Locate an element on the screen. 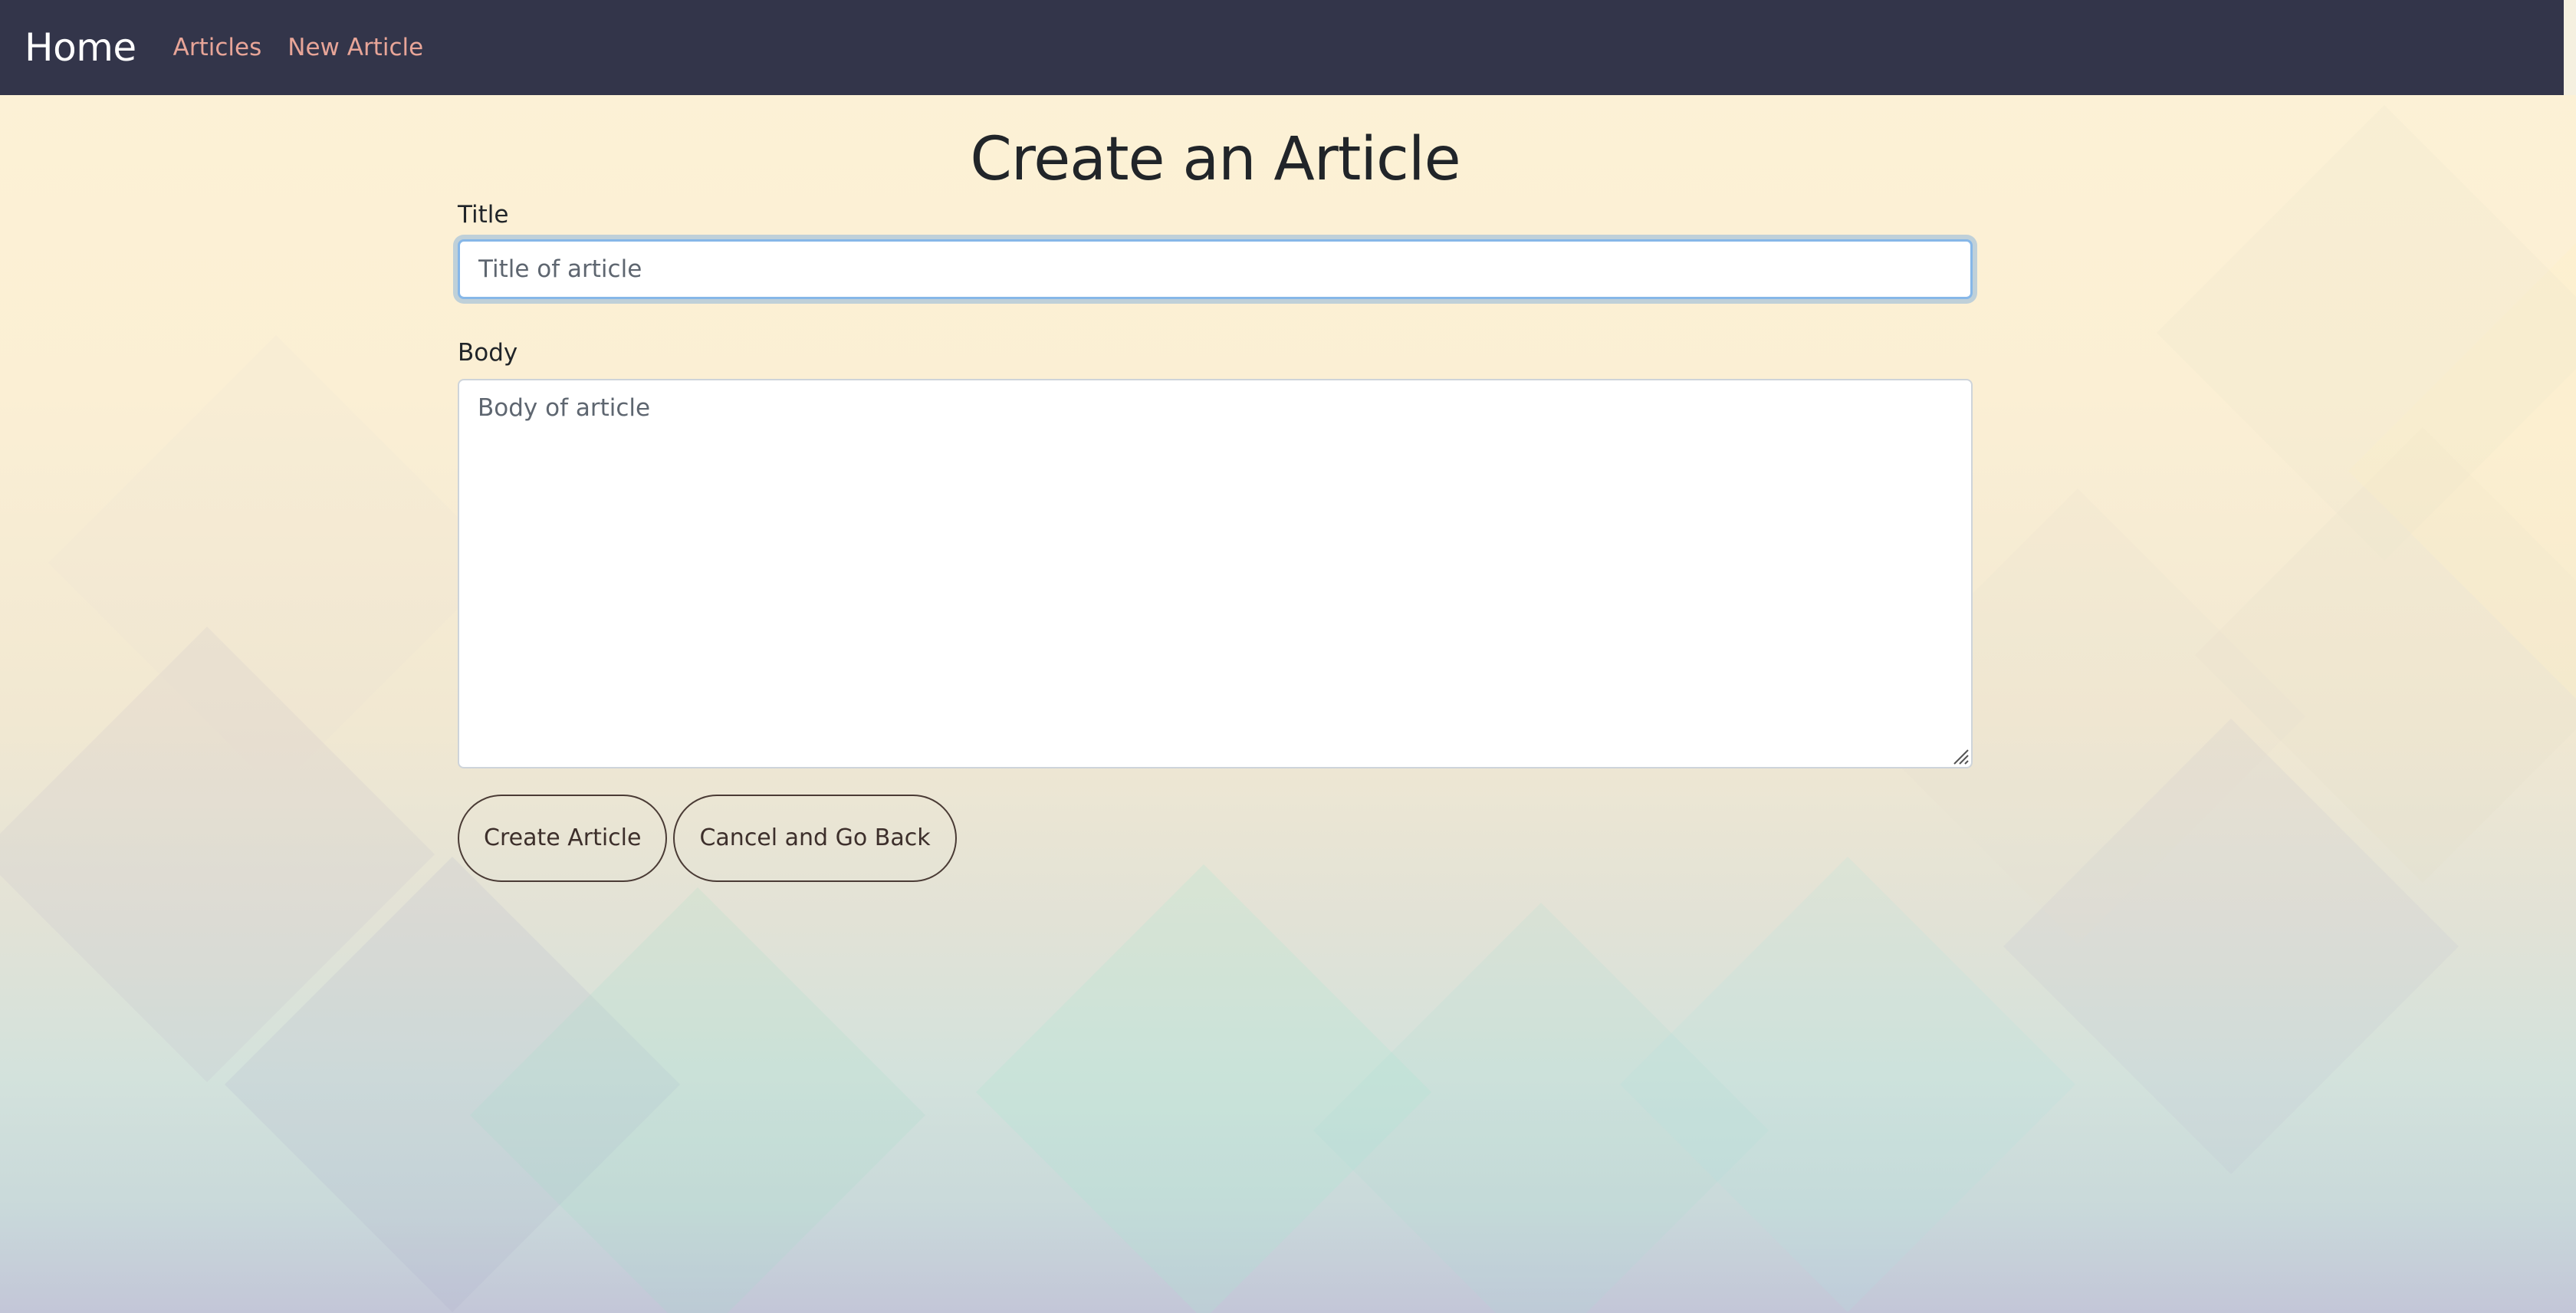  body-label: Body is located at coordinates (488, 352).